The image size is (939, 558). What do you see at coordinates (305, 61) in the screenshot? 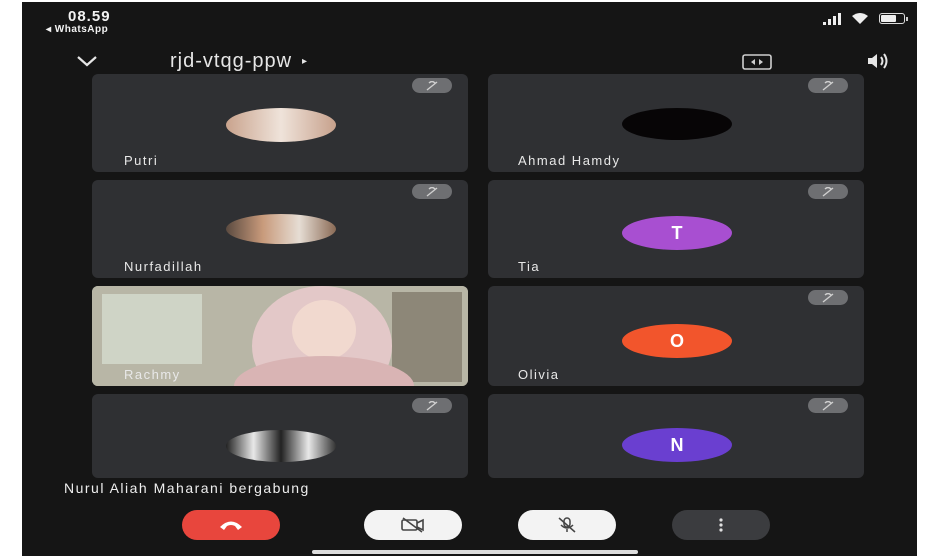
I see `caret-right-icon: ▸` at bounding box center [305, 61].